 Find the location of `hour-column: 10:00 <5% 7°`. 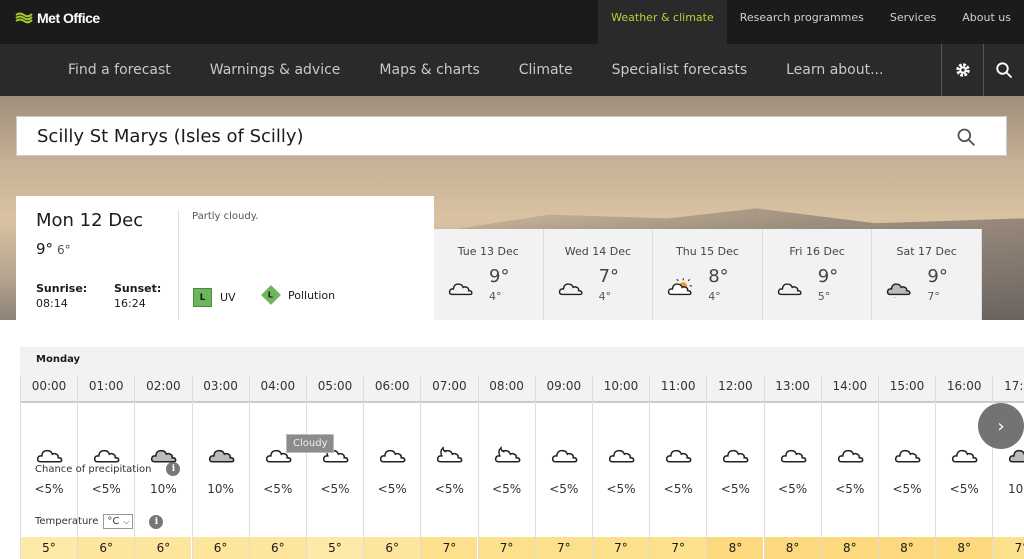

hour-column: 10:00 <5% 7° is located at coordinates (620, 467).